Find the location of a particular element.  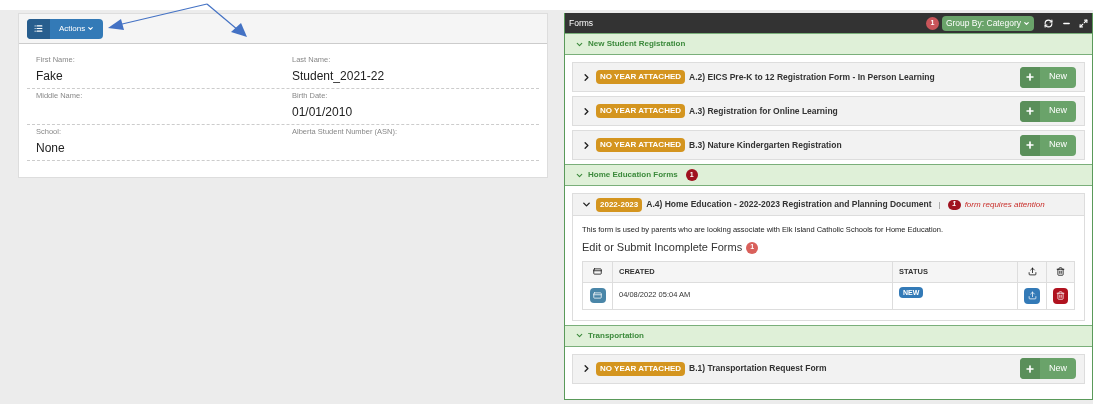

list-icon is located at coordinates (38, 28).